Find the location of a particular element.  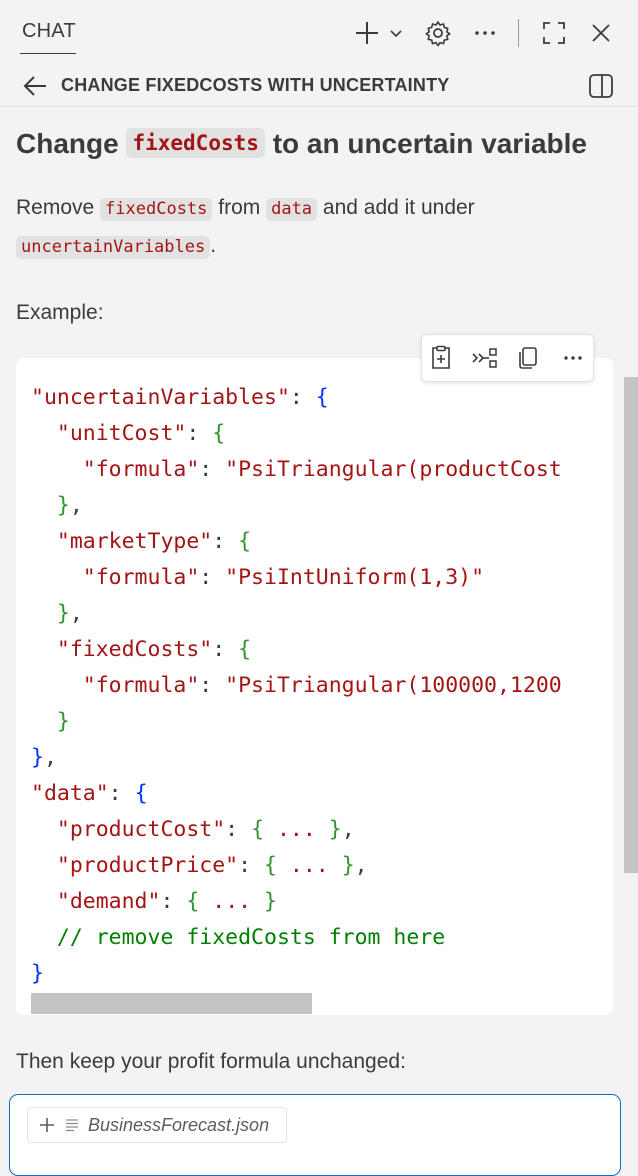

toolbar-separator is located at coordinates (518, 33).